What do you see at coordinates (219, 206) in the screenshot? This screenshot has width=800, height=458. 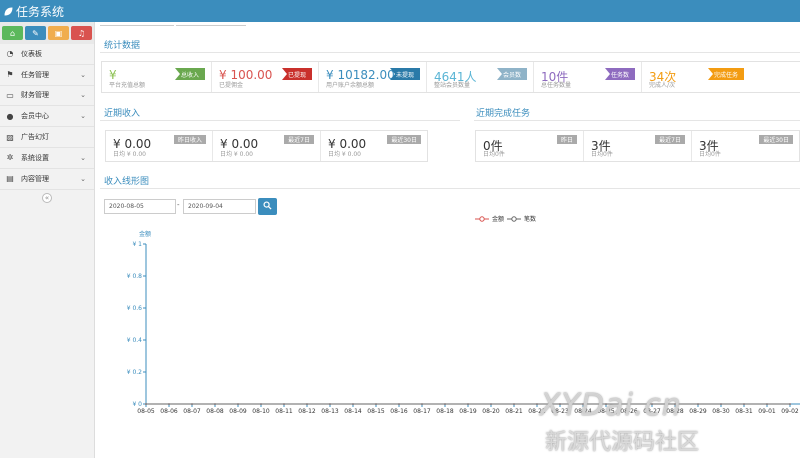 I see `end-date-input: 2020-09-04` at bounding box center [219, 206].